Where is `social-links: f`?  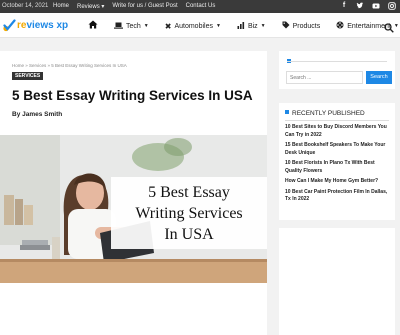
social-links: f is located at coordinates (368, 6).